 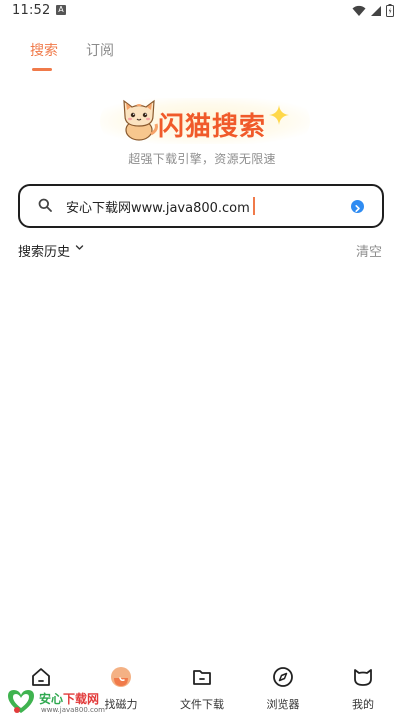 What do you see at coordinates (254, 206) in the screenshot?
I see `text-caret` at bounding box center [254, 206].